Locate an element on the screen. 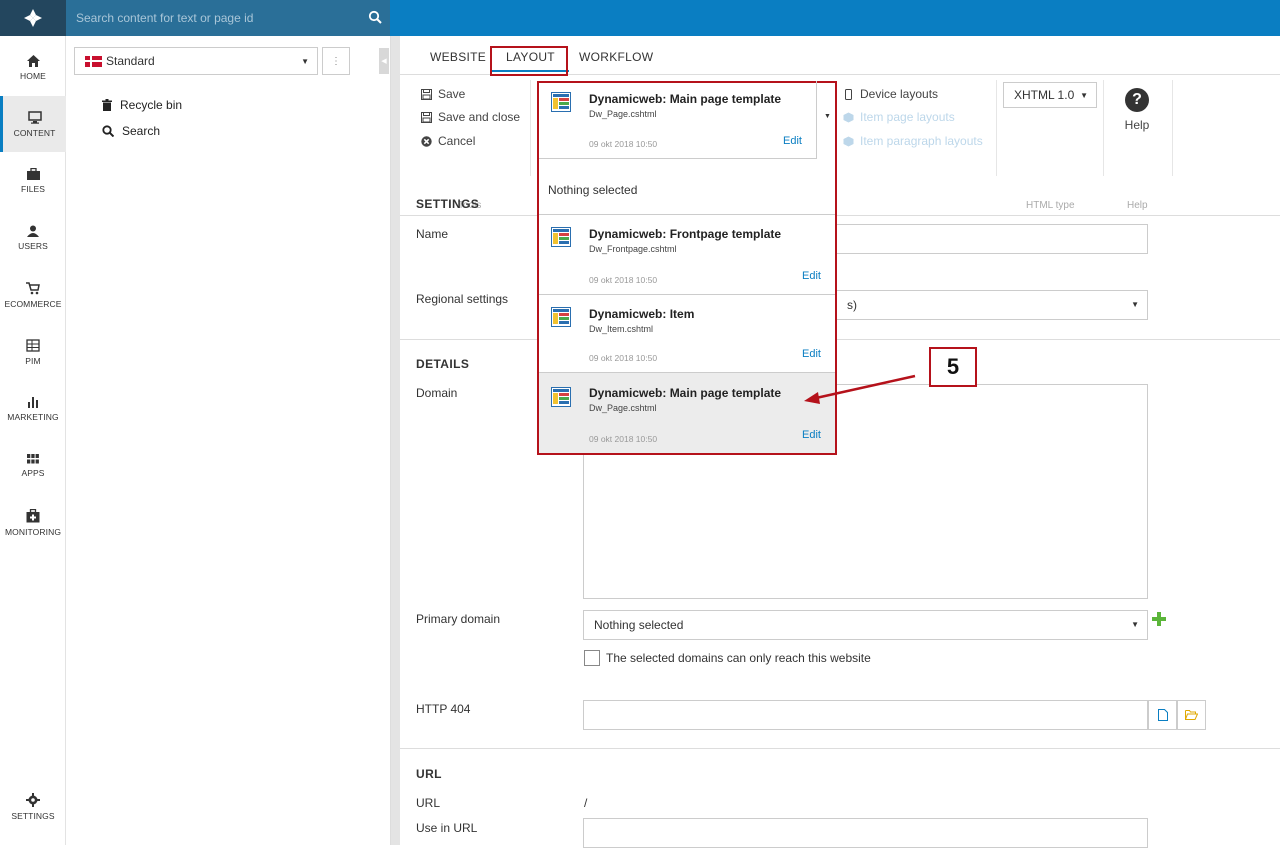 This screenshot has width=1280, height=848. layout-item-file: Dw_Page.cshtml is located at coordinates (623, 408).